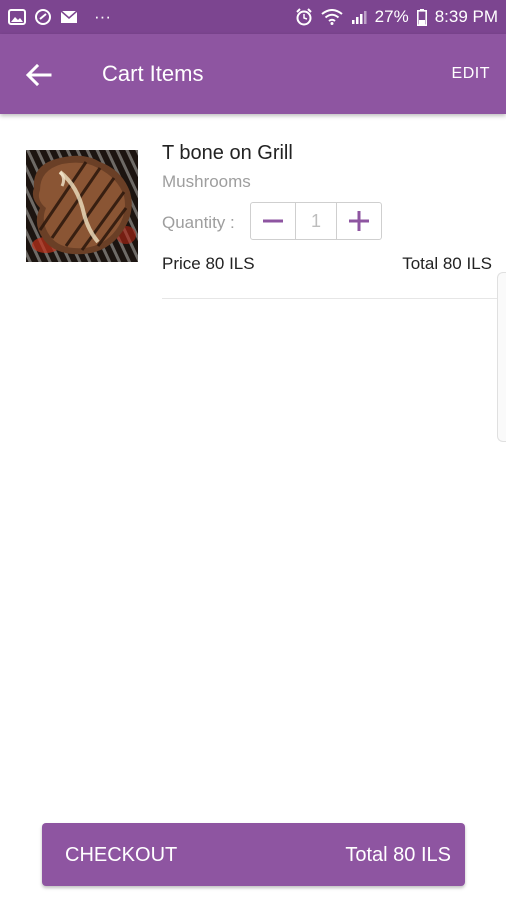 This screenshot has width=506, height=900. I want to click on gallery-icon, so click(17, 17).